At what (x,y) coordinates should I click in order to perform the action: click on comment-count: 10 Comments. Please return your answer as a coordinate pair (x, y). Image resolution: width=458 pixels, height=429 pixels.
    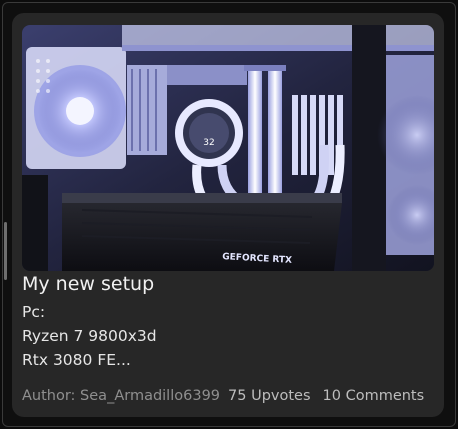
    Looking at the image, I should click on (374, 396).